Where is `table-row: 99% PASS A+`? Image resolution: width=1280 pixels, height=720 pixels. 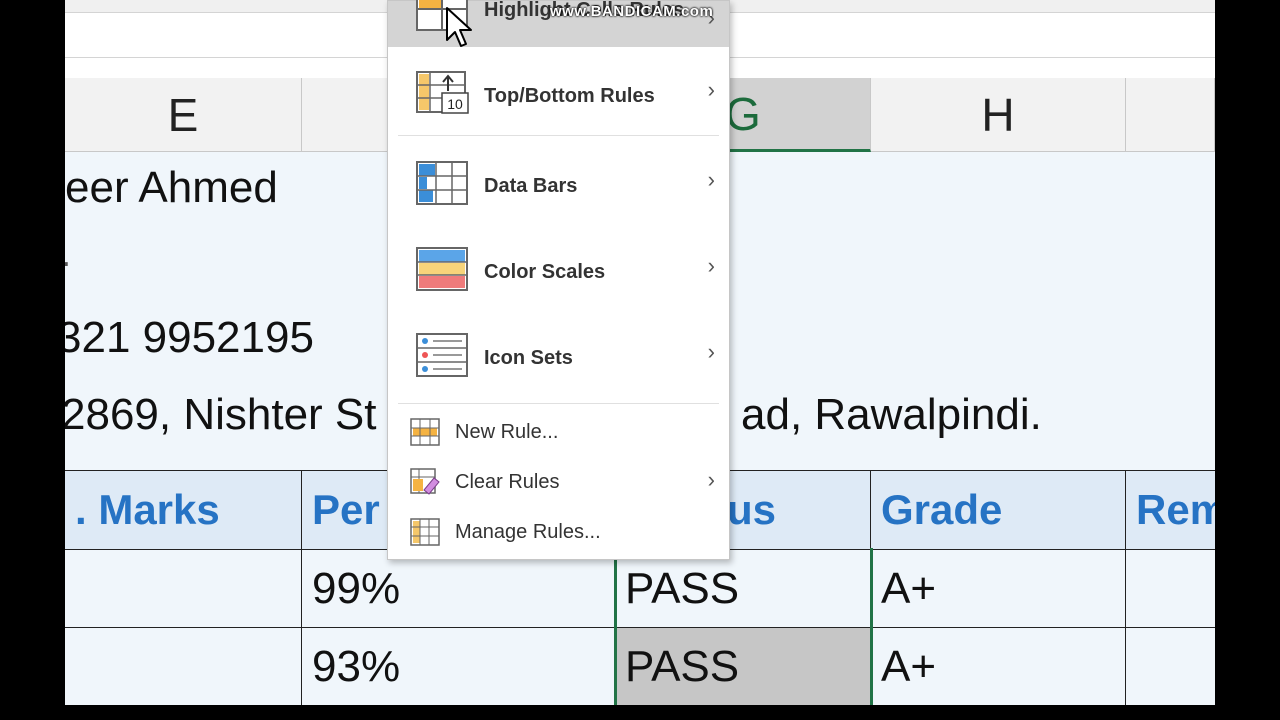
table-row: 99% PASS A+ is located at coordinates (640, 589).